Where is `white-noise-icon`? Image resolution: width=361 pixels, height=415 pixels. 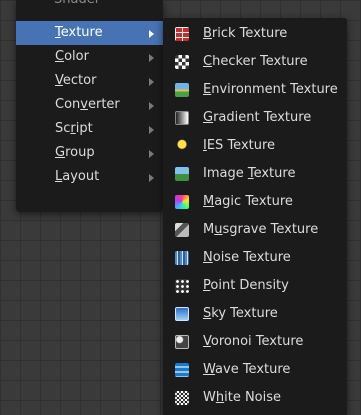
white-noise-icon is located at coordinates (182, 398).